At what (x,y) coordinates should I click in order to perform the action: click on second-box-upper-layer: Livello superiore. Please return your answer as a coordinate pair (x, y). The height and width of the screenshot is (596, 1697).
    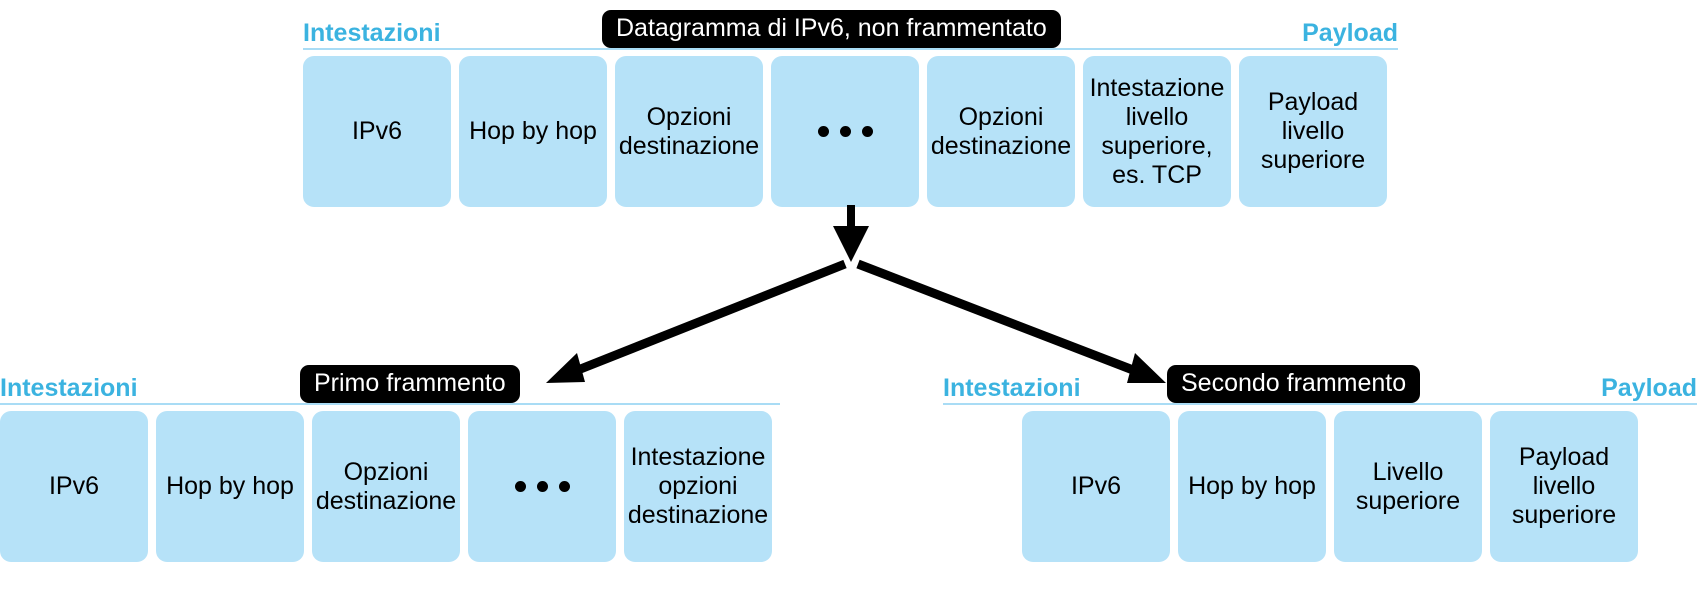
    Looking at the image, I should click on (1408, 486).